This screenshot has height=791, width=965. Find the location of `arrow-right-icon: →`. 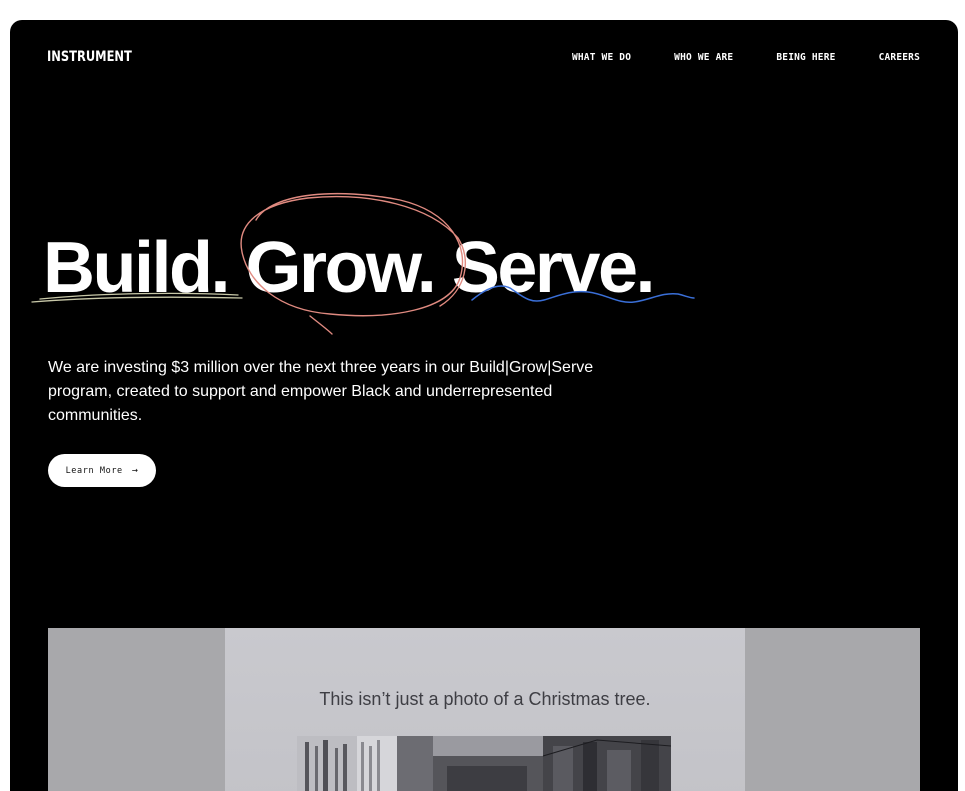

arrow-right-icon: → is located at coordinates (135, 470).